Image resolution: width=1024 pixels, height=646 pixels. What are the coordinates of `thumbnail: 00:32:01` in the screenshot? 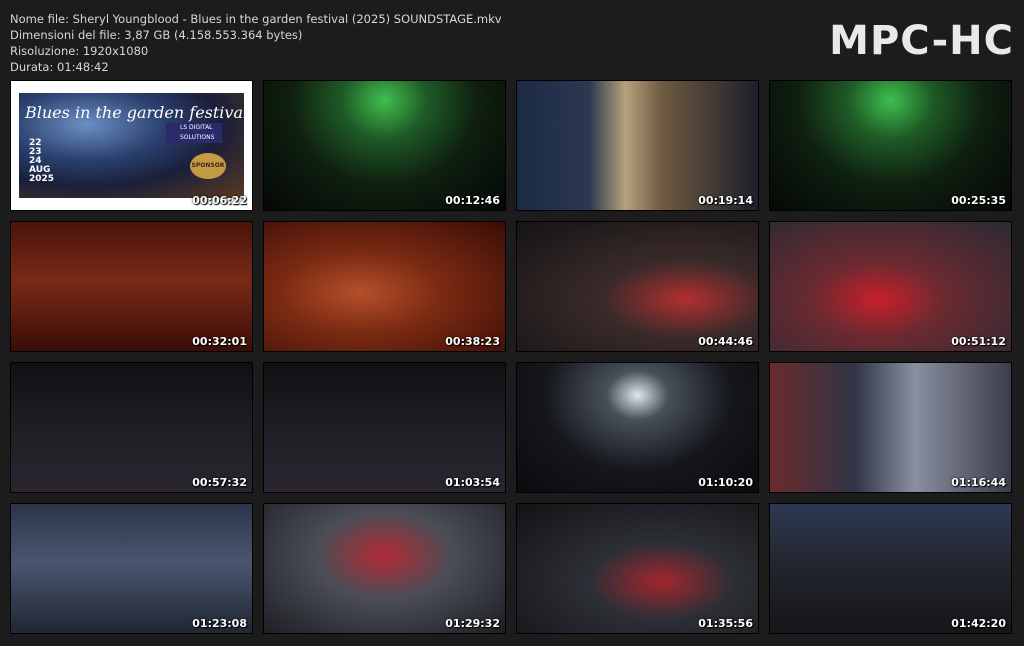 It's located at (131, 286).